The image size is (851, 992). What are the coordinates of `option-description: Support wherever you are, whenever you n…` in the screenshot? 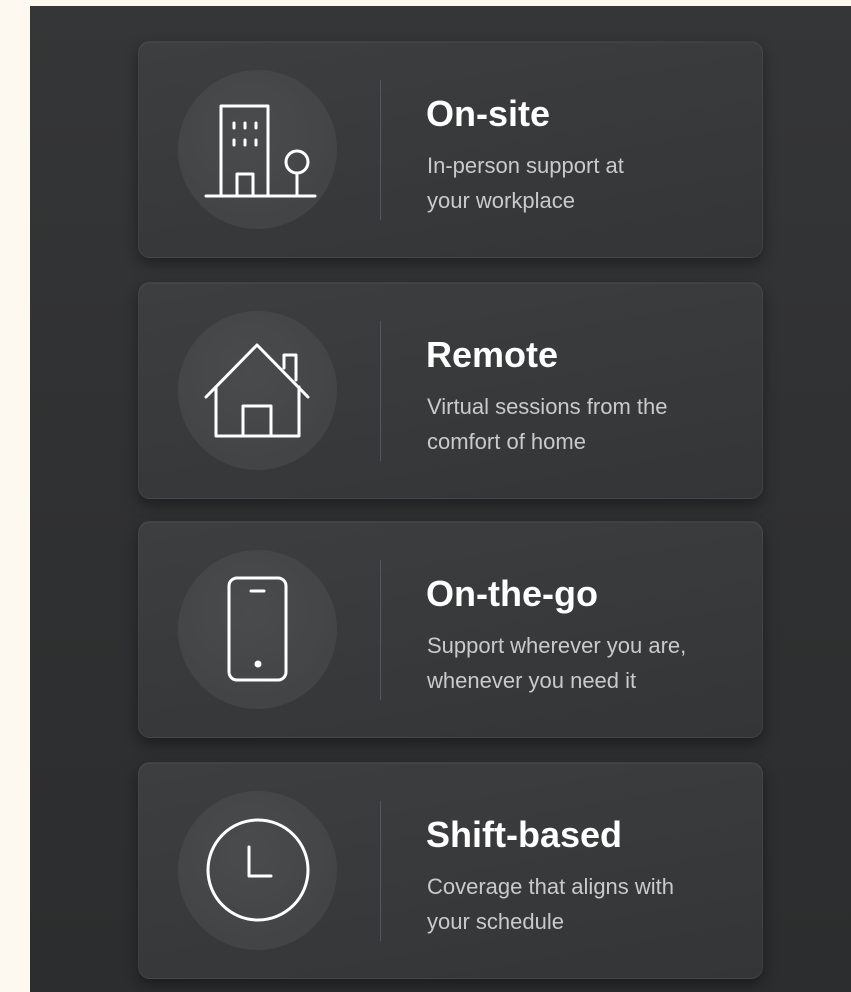 It's located at (587, 663).